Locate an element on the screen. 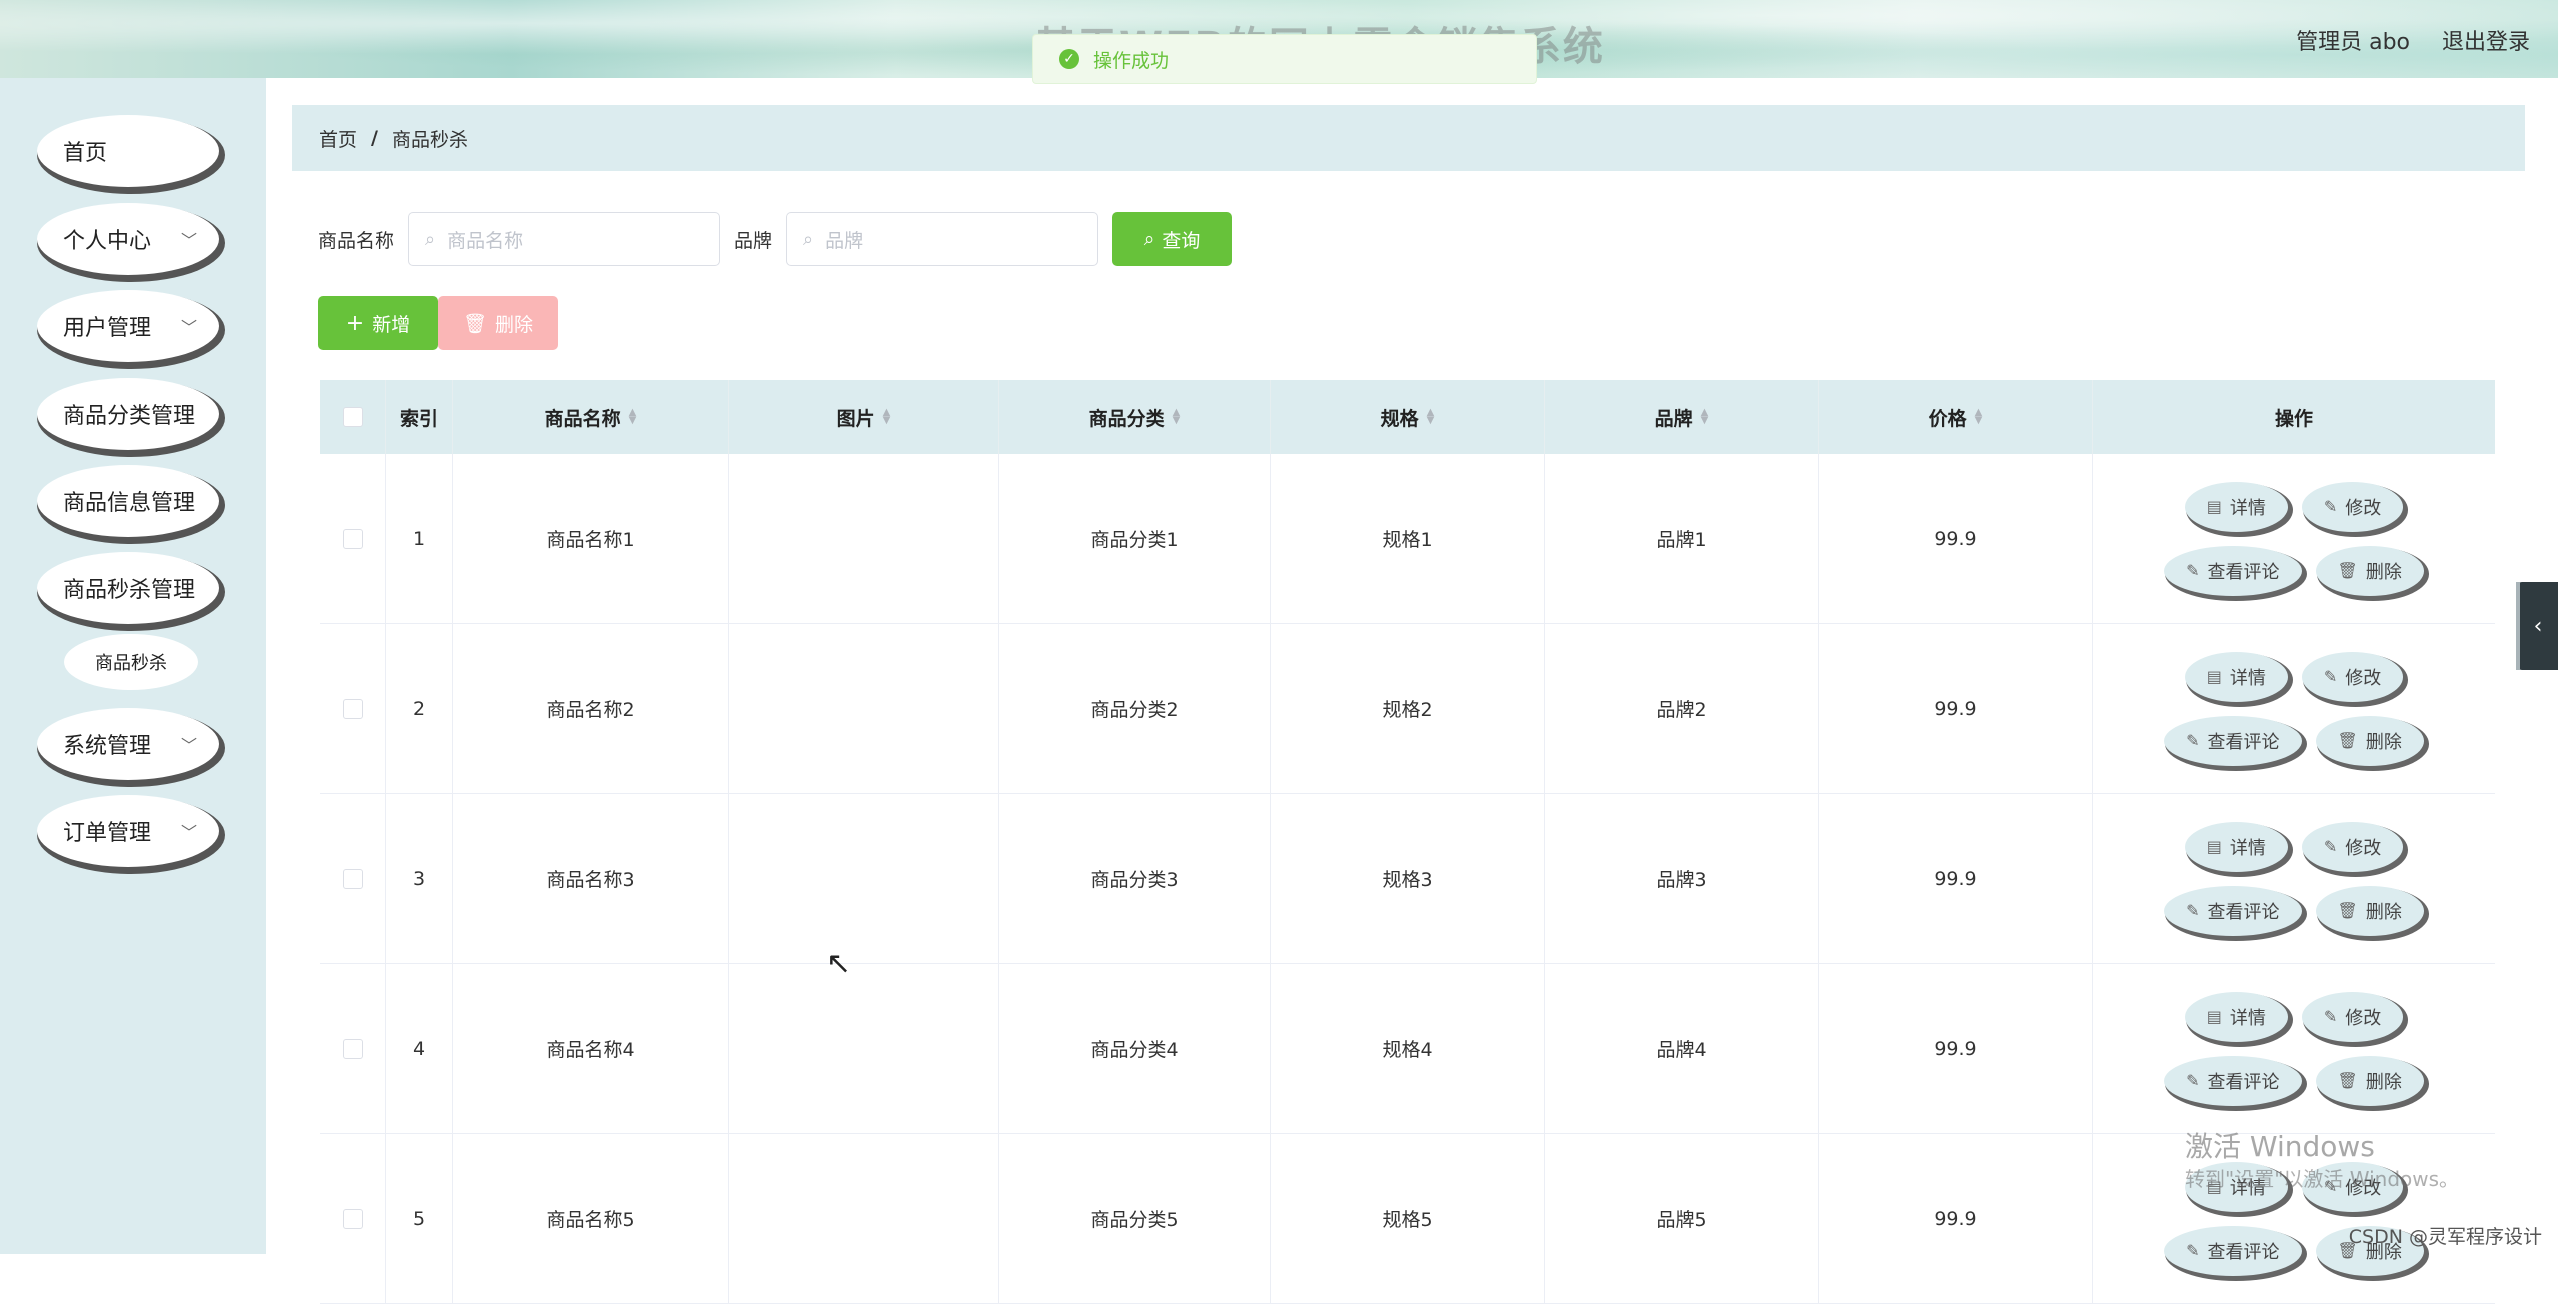 This screenshot has height=1304, width=2558. delete-label: 删除 is located at coordinates (2383, 572).